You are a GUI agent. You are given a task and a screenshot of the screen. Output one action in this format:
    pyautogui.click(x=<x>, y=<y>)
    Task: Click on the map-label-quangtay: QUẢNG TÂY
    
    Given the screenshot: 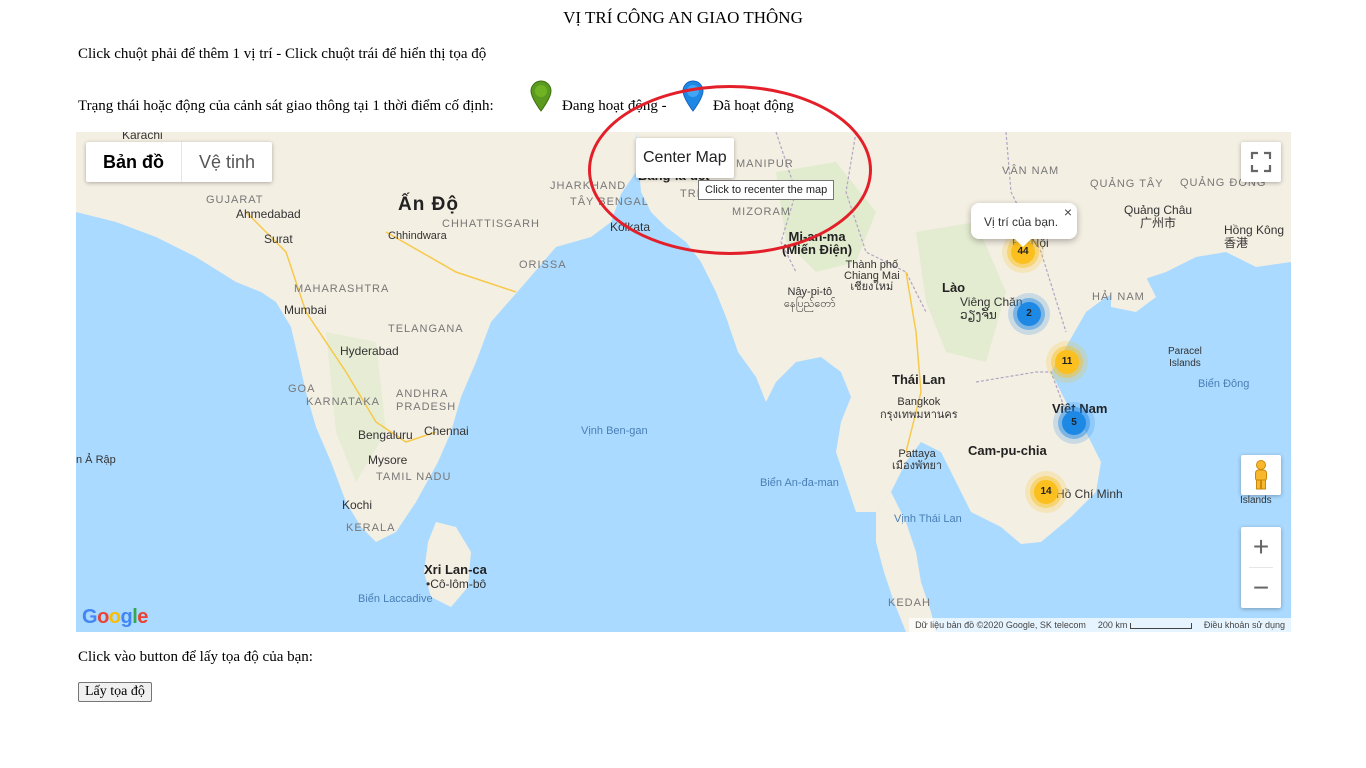 What is the action you would take?
    pyautogui.click(x=1127, y=184)
    